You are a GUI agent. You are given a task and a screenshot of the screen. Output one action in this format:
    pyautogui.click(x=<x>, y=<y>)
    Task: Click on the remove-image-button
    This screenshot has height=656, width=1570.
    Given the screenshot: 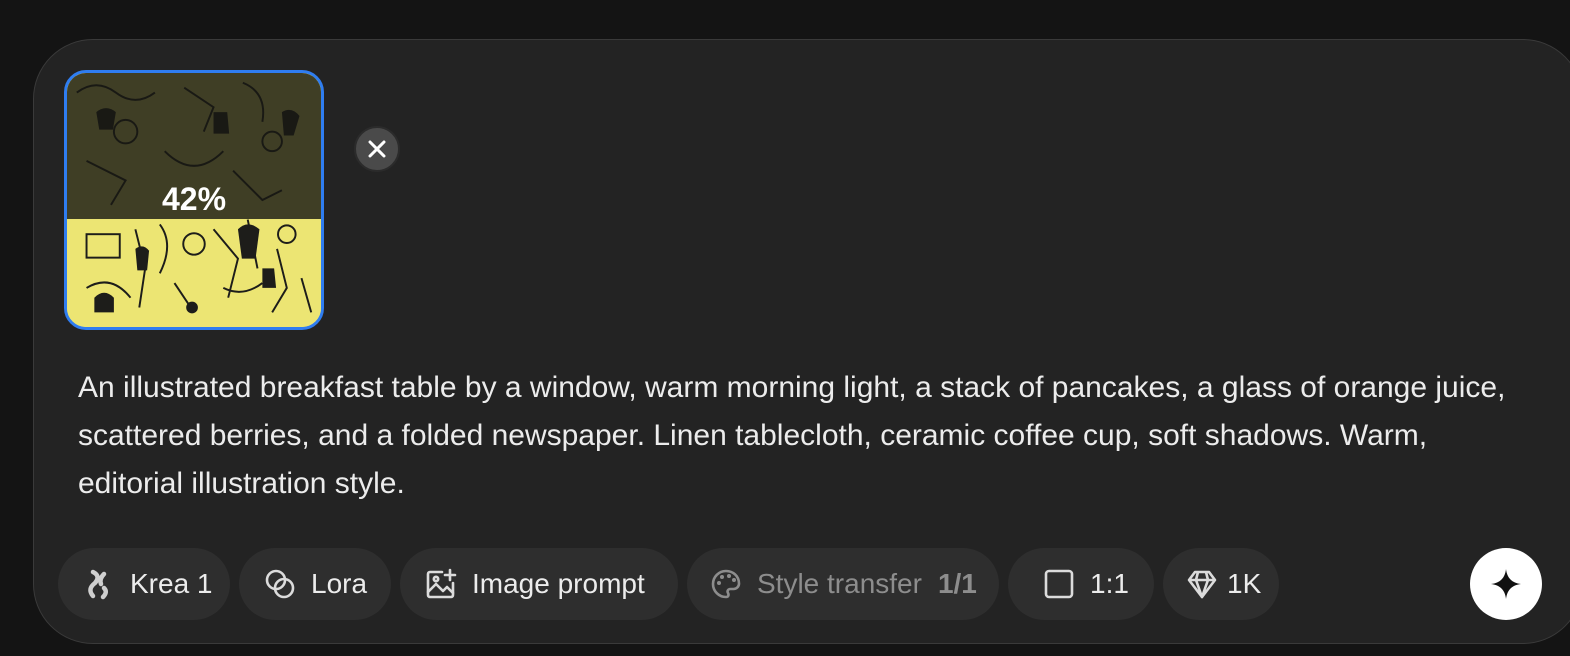 What is the action you would take?
    pyautogui.click(x=377, y=149)
    